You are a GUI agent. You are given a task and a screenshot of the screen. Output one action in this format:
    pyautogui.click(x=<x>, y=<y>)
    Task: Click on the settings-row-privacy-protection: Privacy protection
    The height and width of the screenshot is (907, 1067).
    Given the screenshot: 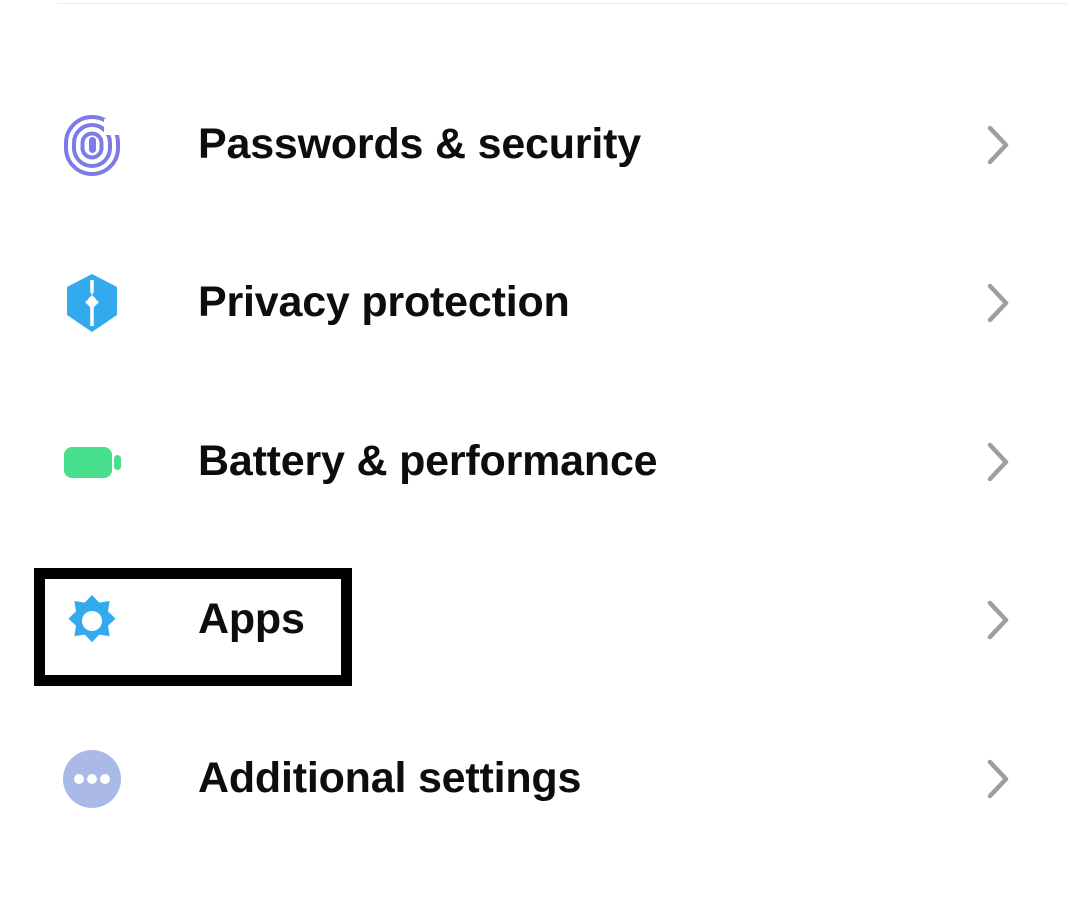 What is the action you would take?
    pyautogui.click(x=533, y=303)
    